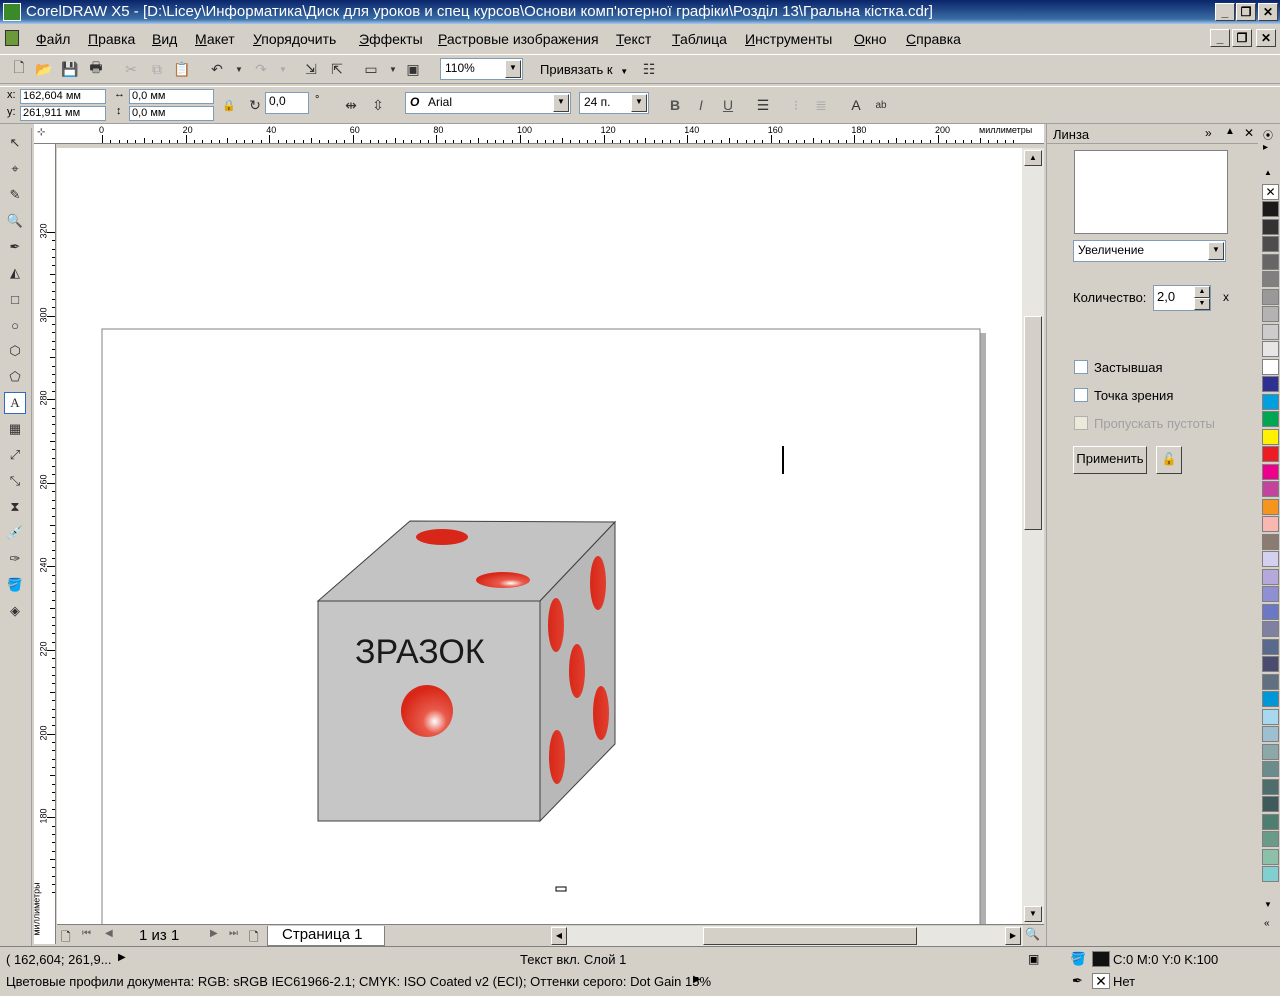 The height and width of the screenshot is (996, 1280). I want to click on edit-text-icon: ab, so click(881, 105).